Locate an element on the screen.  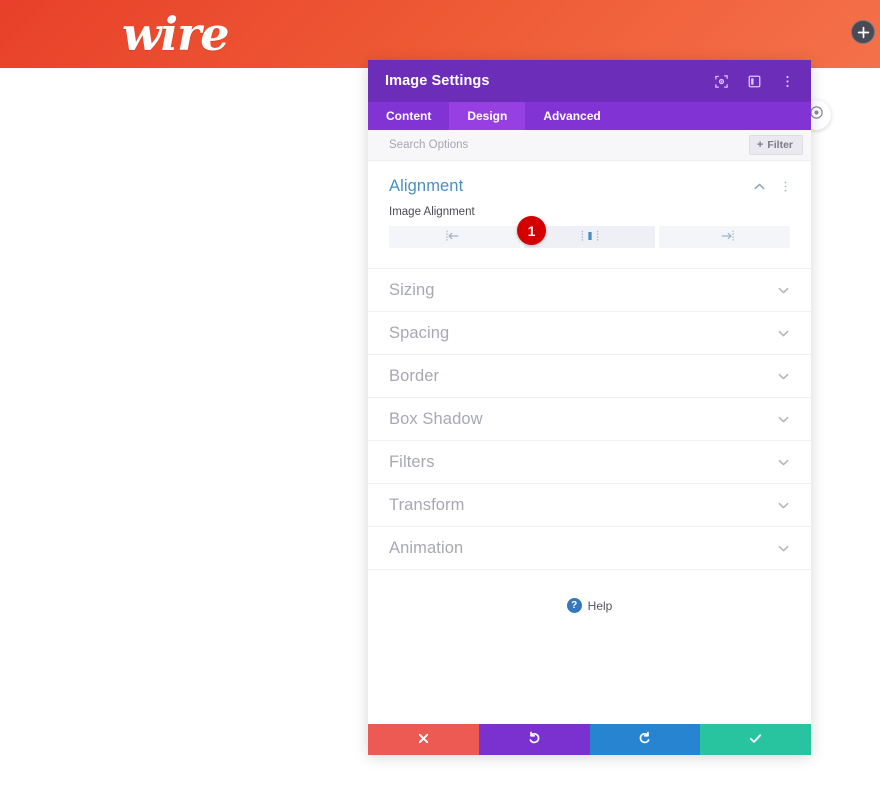
search-options-row: + Filter is located at coordinates (589, 145).